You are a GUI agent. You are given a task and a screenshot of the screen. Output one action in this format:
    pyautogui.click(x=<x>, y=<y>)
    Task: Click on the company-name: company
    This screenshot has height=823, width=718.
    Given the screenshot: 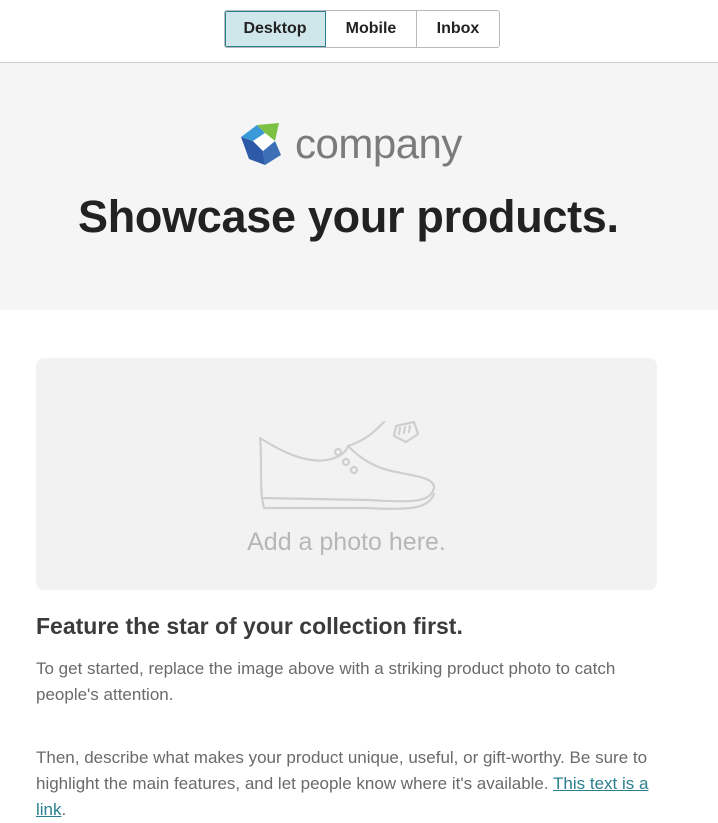 What is the action you would take?
    pyautogui.click(x=378, y=143)
    